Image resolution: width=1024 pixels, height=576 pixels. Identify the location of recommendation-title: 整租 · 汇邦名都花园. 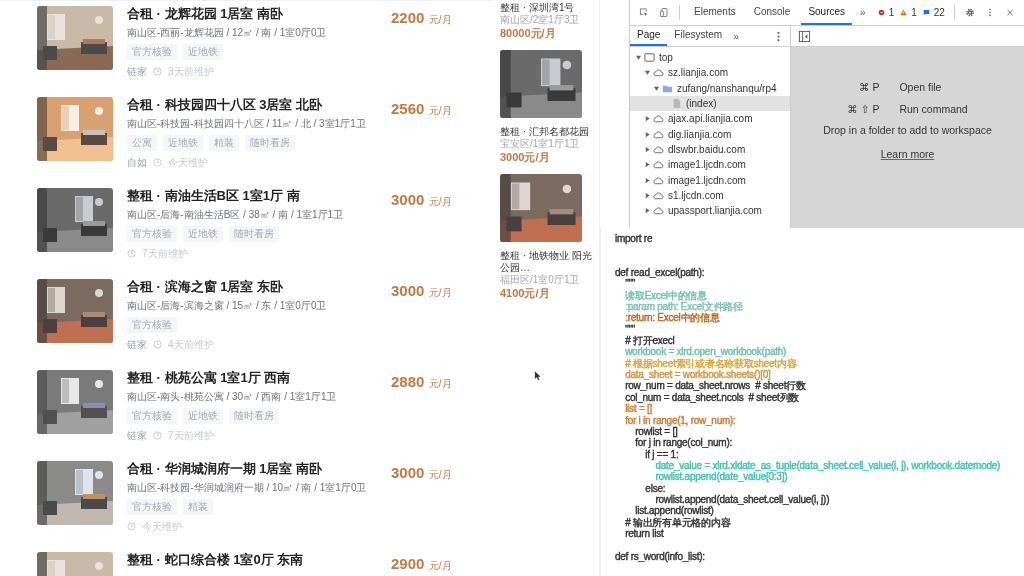
(547, 132).